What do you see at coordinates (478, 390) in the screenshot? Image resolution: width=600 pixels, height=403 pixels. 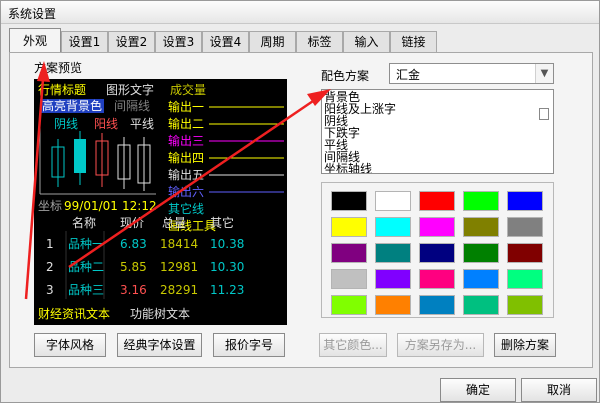 I see `ok-button: 确定` at bounding box center [478, 390].